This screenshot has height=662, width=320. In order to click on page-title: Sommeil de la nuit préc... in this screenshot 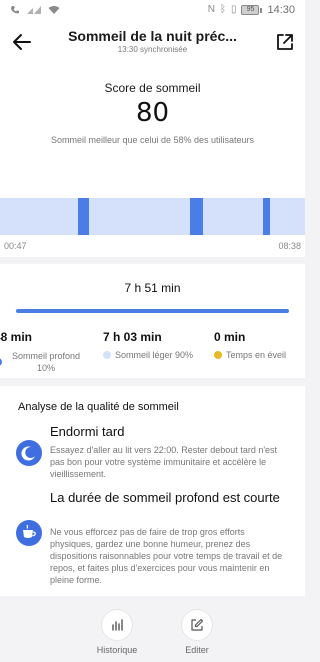, I will do `click(152, 36)`.